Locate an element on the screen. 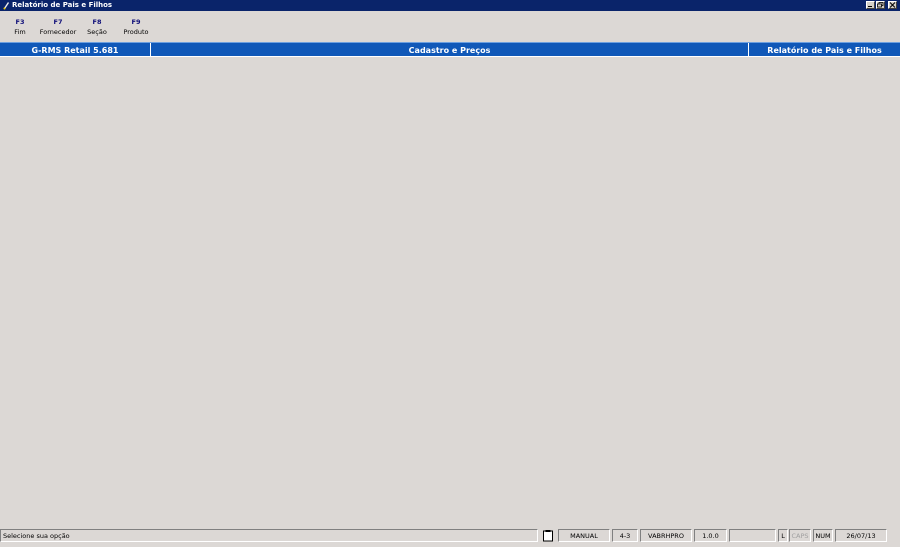 Image resolution: width=900 pixels, height=547 pixels. status-code: 4-3 is located at coordinates (625, 535).